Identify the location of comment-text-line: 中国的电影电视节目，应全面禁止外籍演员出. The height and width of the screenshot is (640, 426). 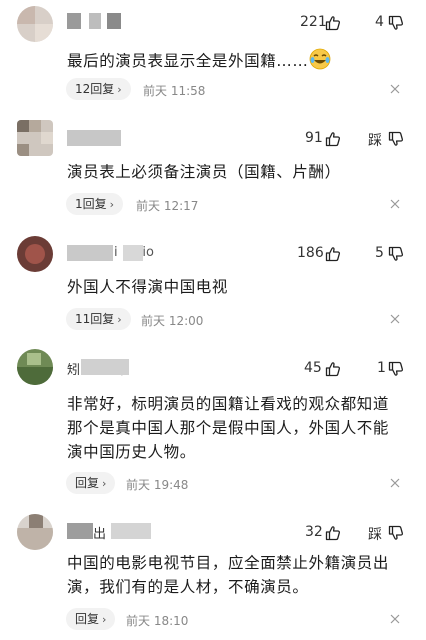
(228, 563).